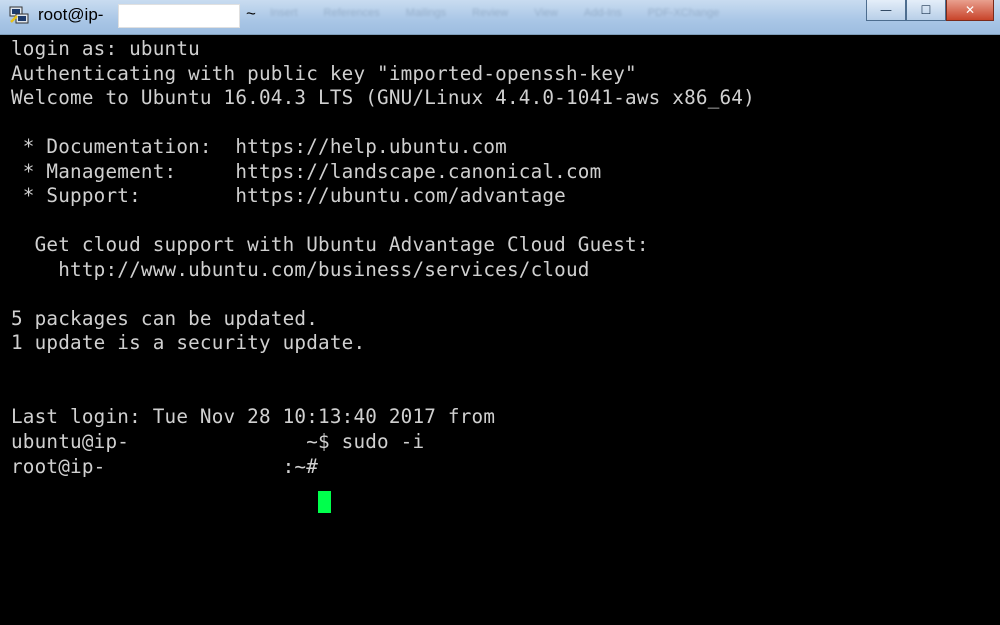 The height and width of the screenshot is (625, 1000). What do you see at coordinates (284, 13) in the screenshot?
I see `bg-tab: Insert` at bounding box center [284, 13].